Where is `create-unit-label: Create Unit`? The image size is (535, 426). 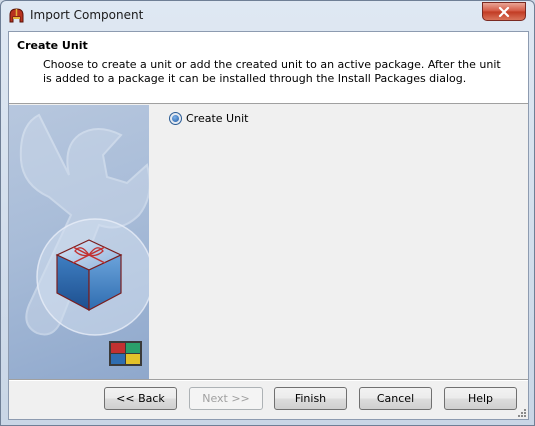
create-unit-label: Create Unit is located at coordinates (217, 118).